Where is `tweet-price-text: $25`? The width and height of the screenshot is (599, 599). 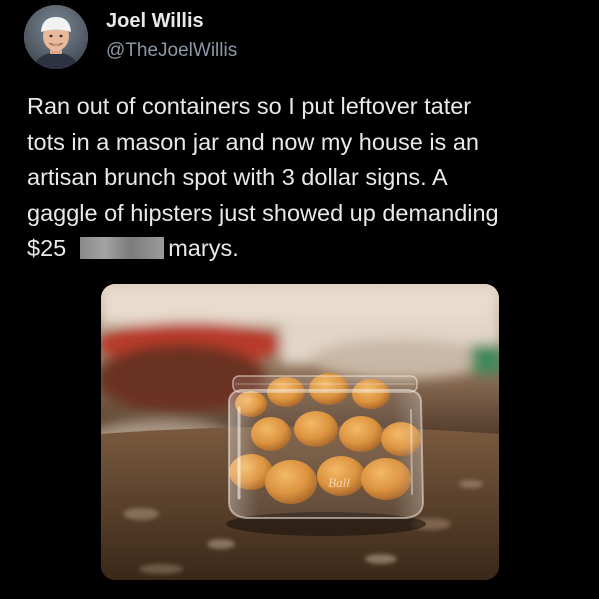 tweet-price-text: $25 is located at coordinates (47, 248).